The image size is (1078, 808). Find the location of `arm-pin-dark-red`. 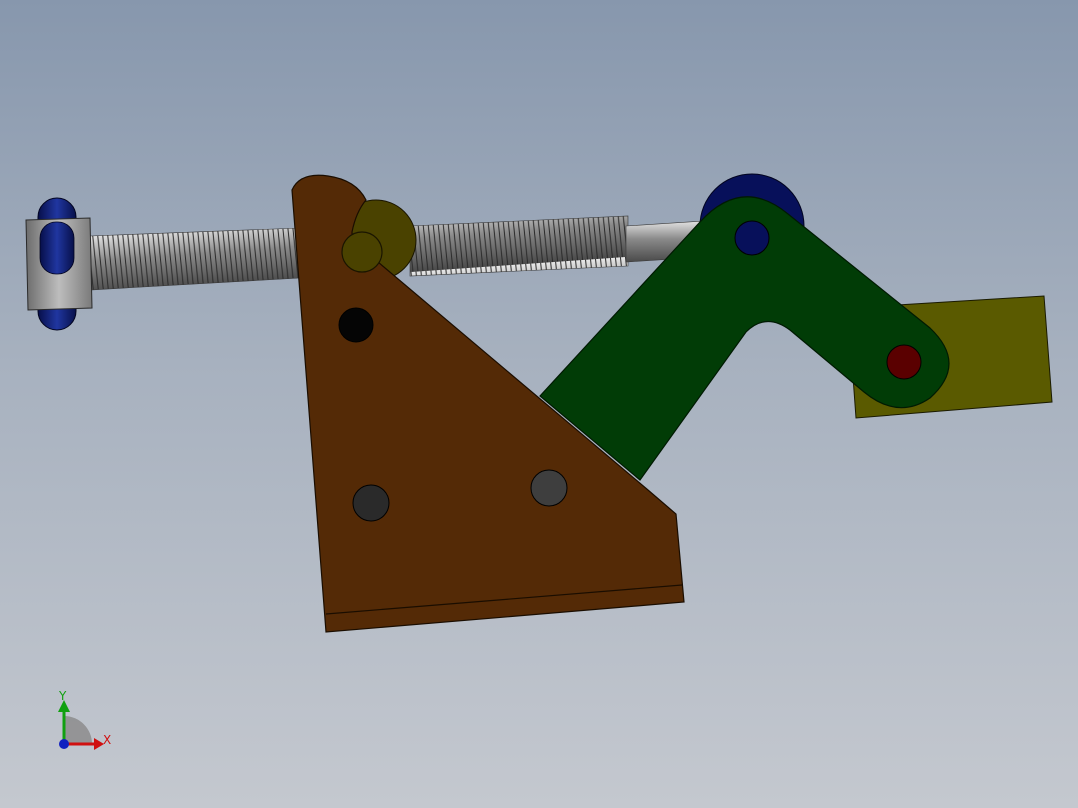

arm-pin-dark-red is located at coordinates (904, 362).